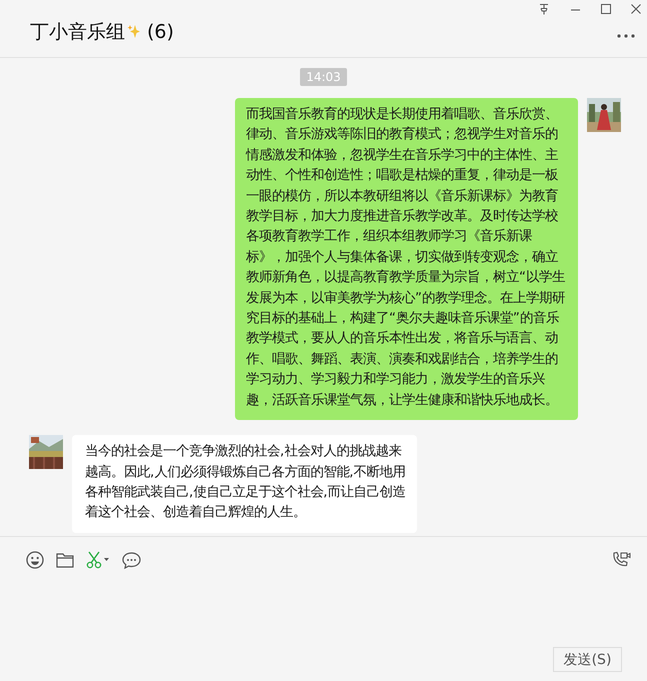  What do you see at coordinates (587, 659) in the screenshot?
I see `send-button: 发送(S)` at bounding box center [587, 659].